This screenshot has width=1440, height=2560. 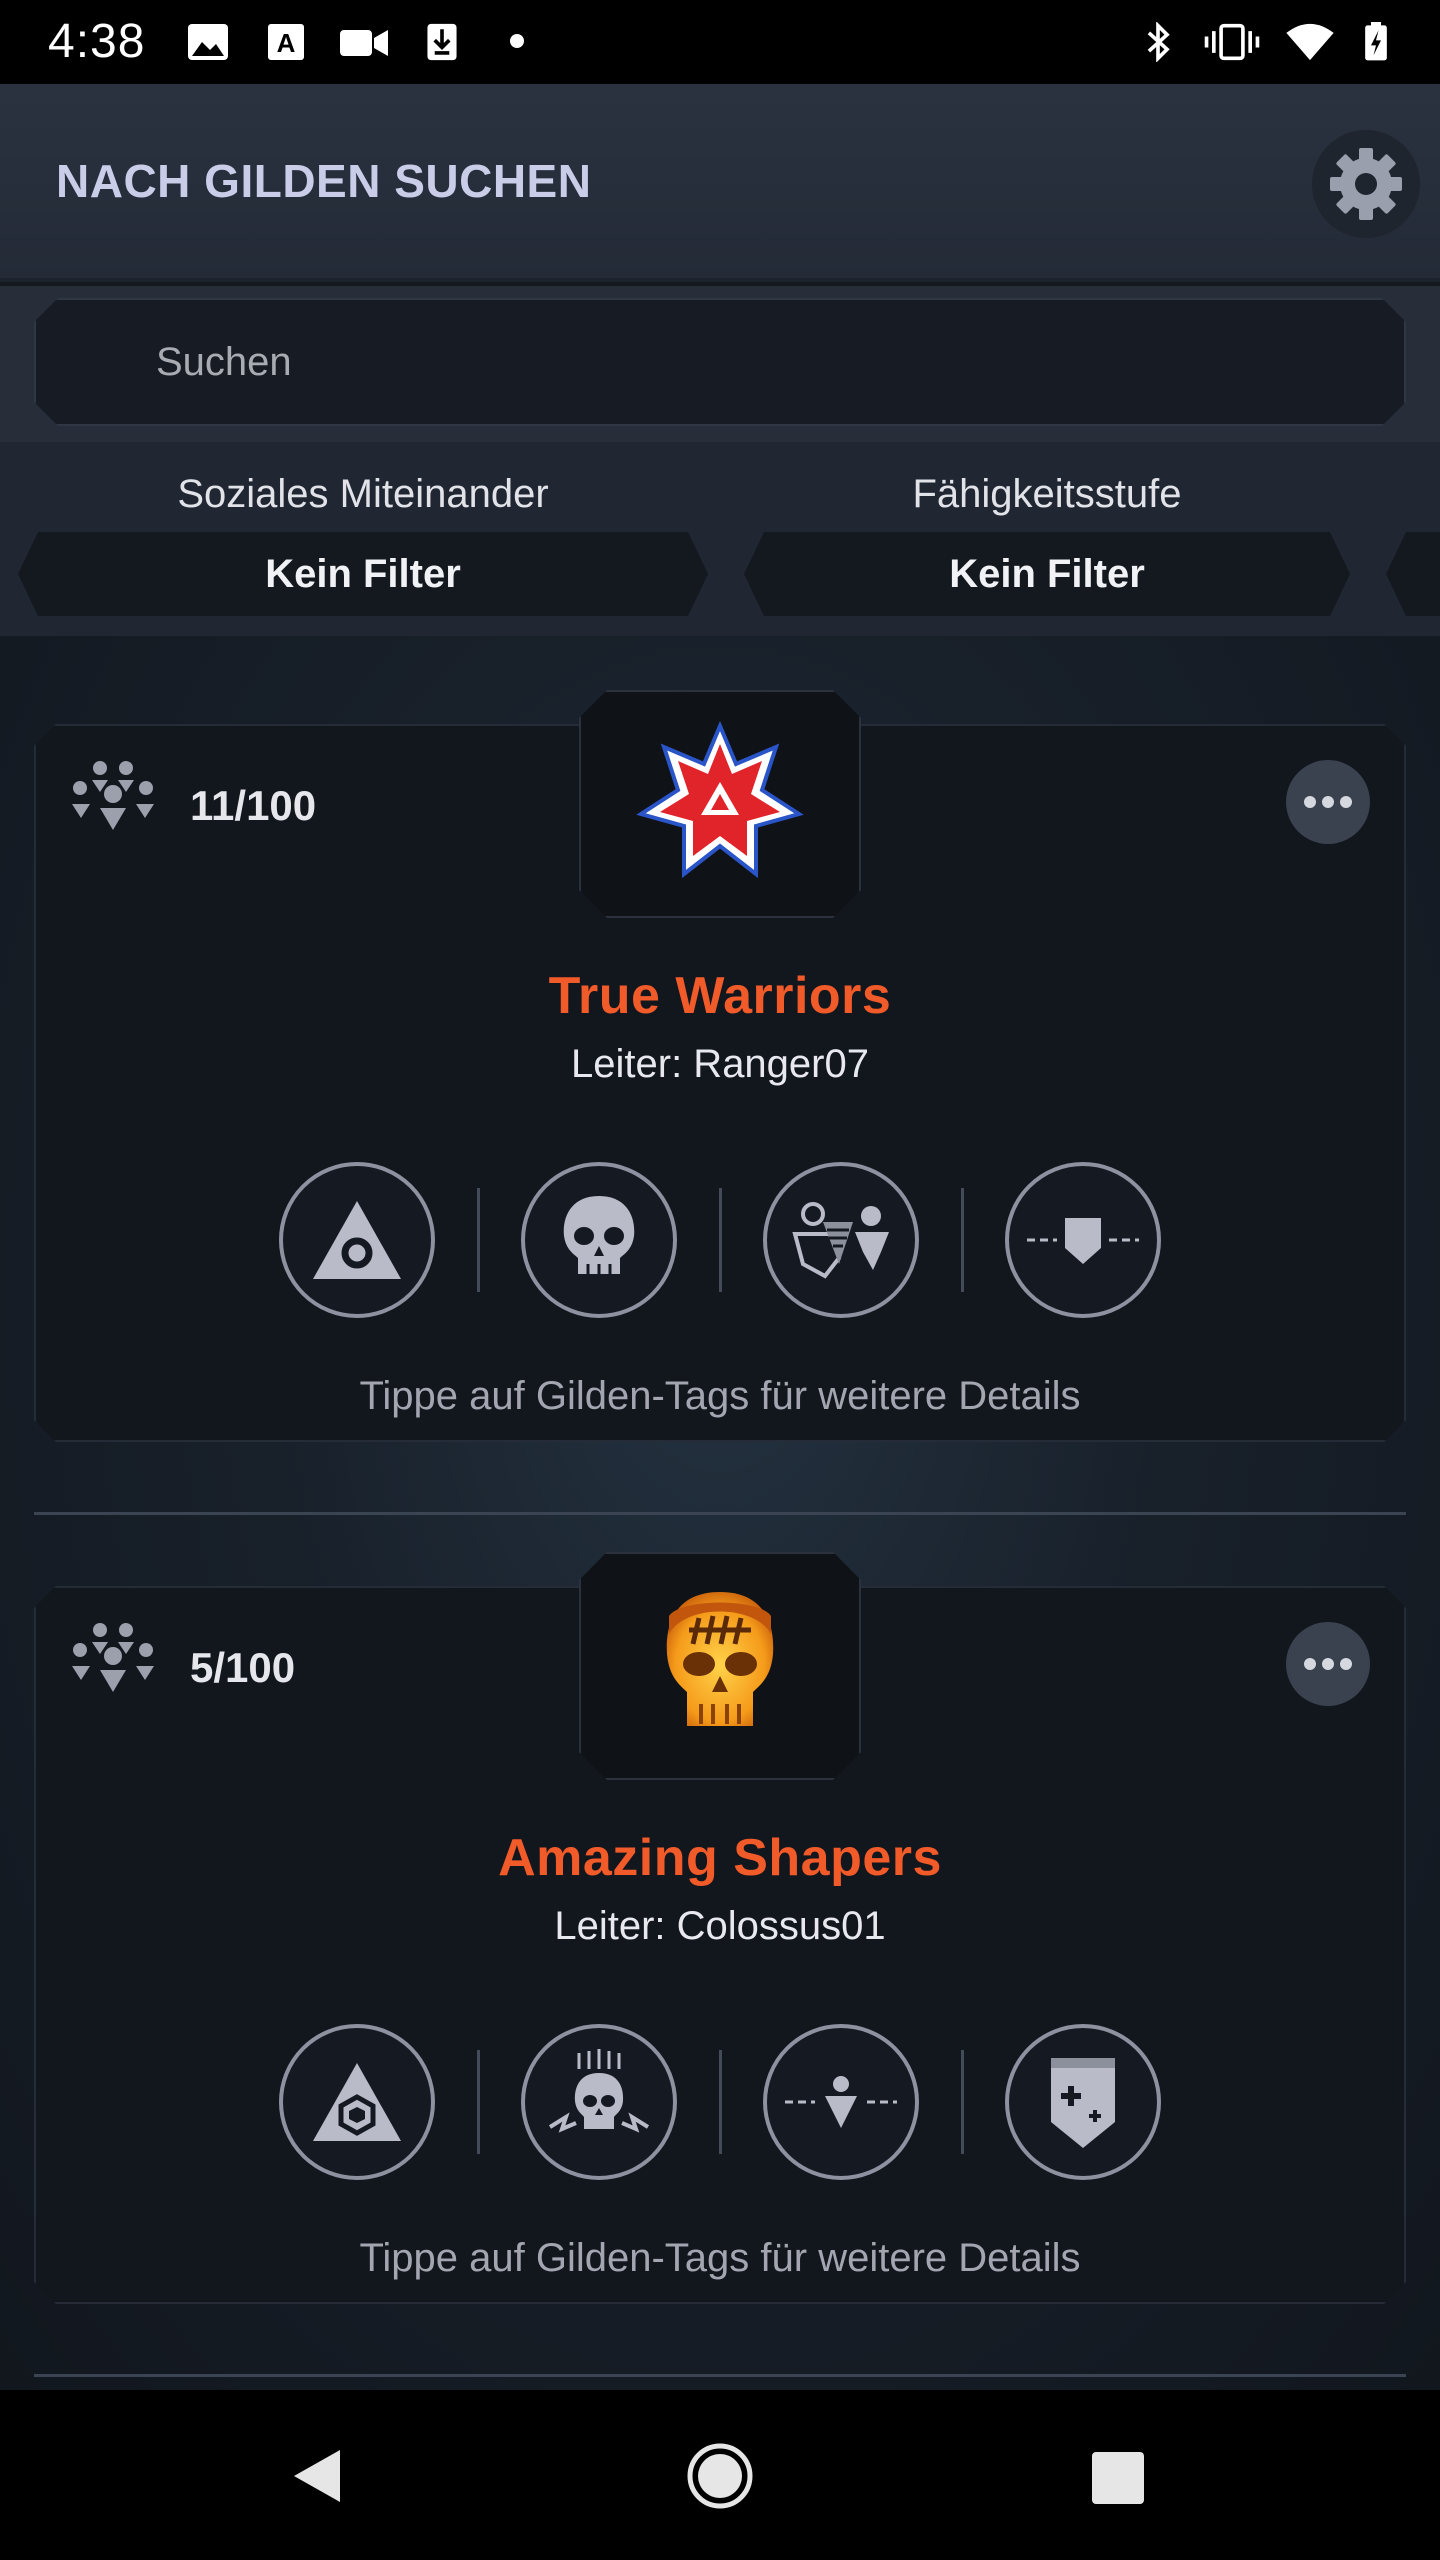 I want to click on back-icon, so click(x=316, y=2476).